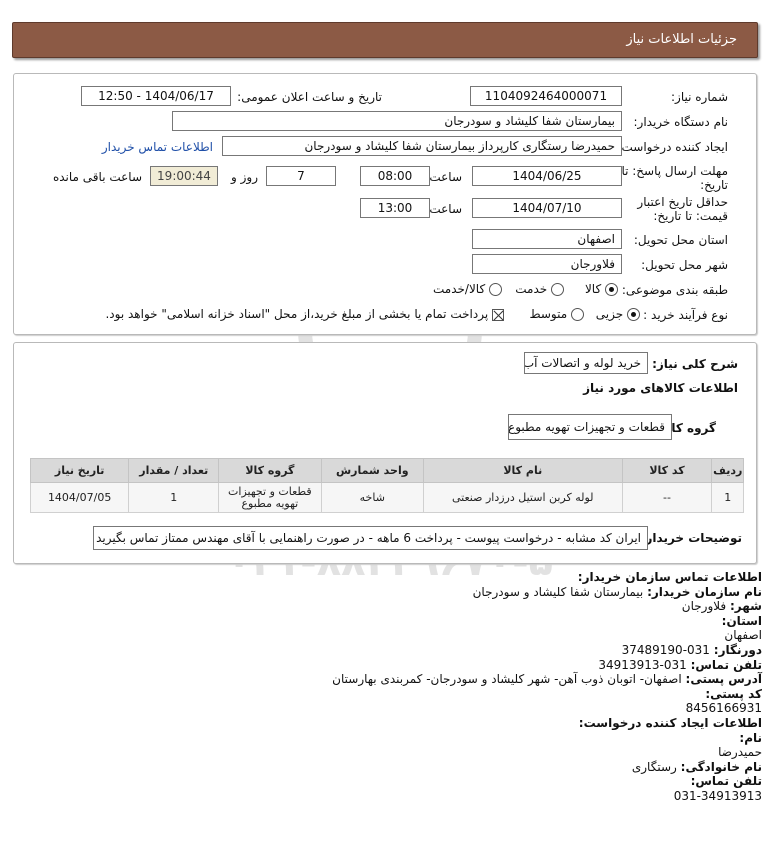  Describe the element at coordinates (674, 290) in the screenshot. I see `category-label: طبقه بندی موضوعی:` at that location.